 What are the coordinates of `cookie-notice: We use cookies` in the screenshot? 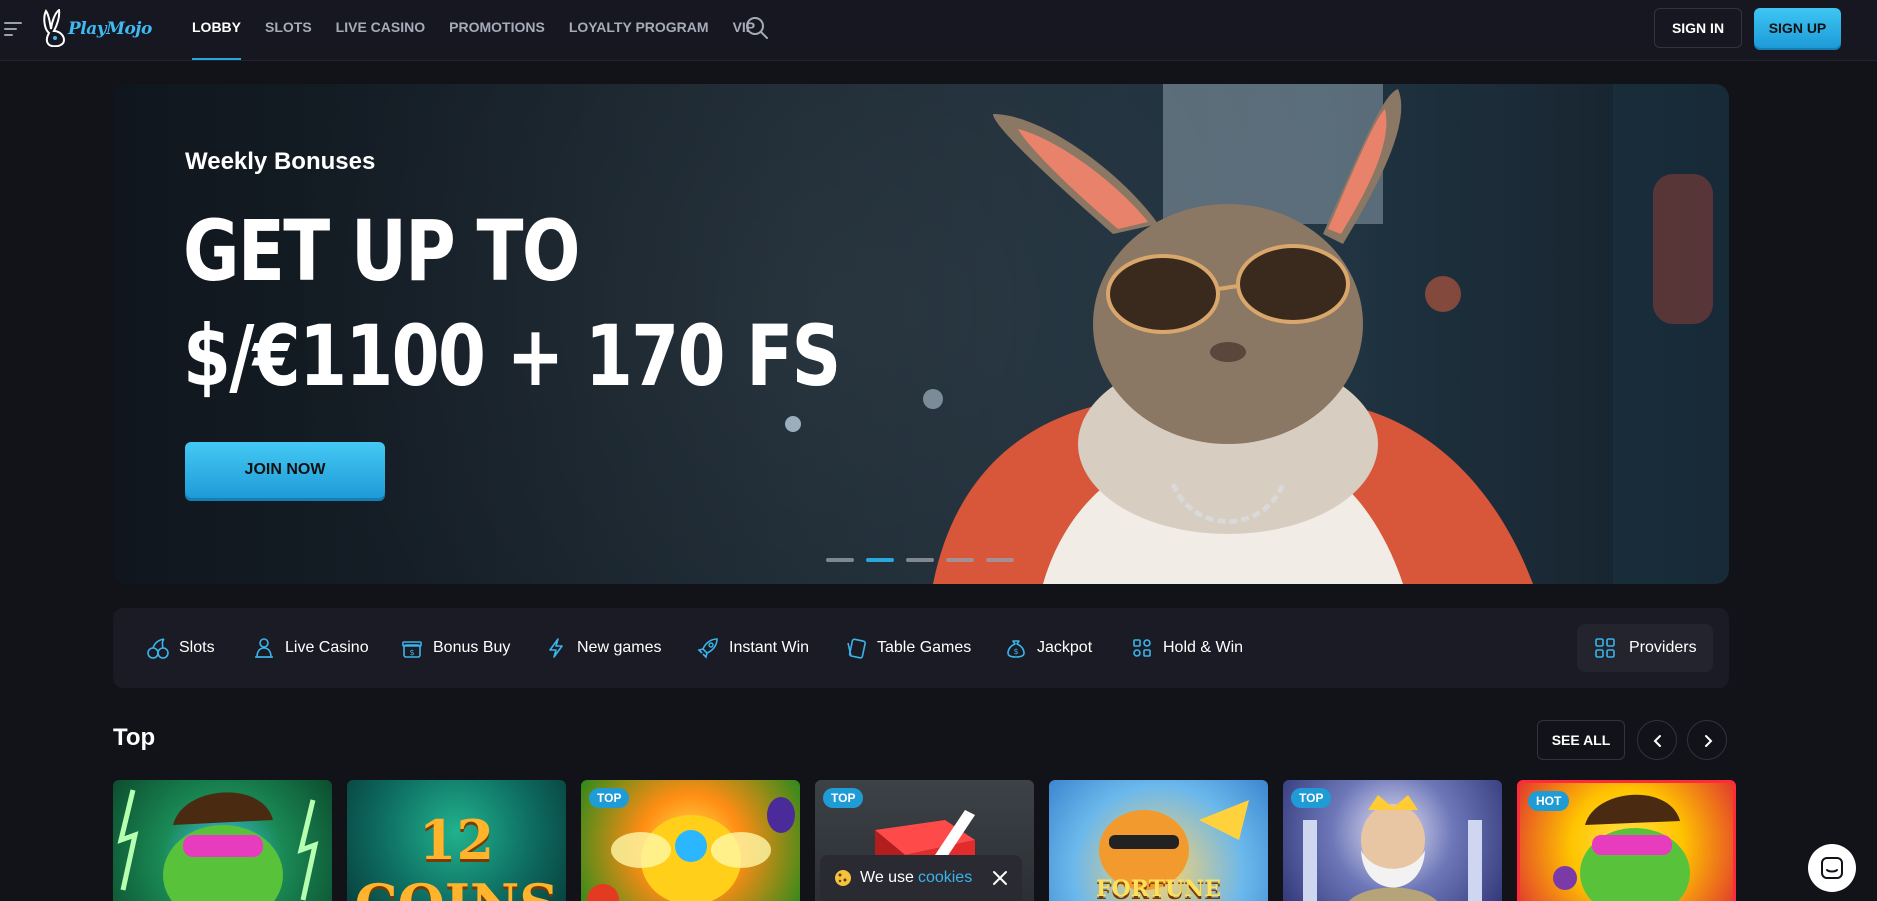 It's located at (921, 878).